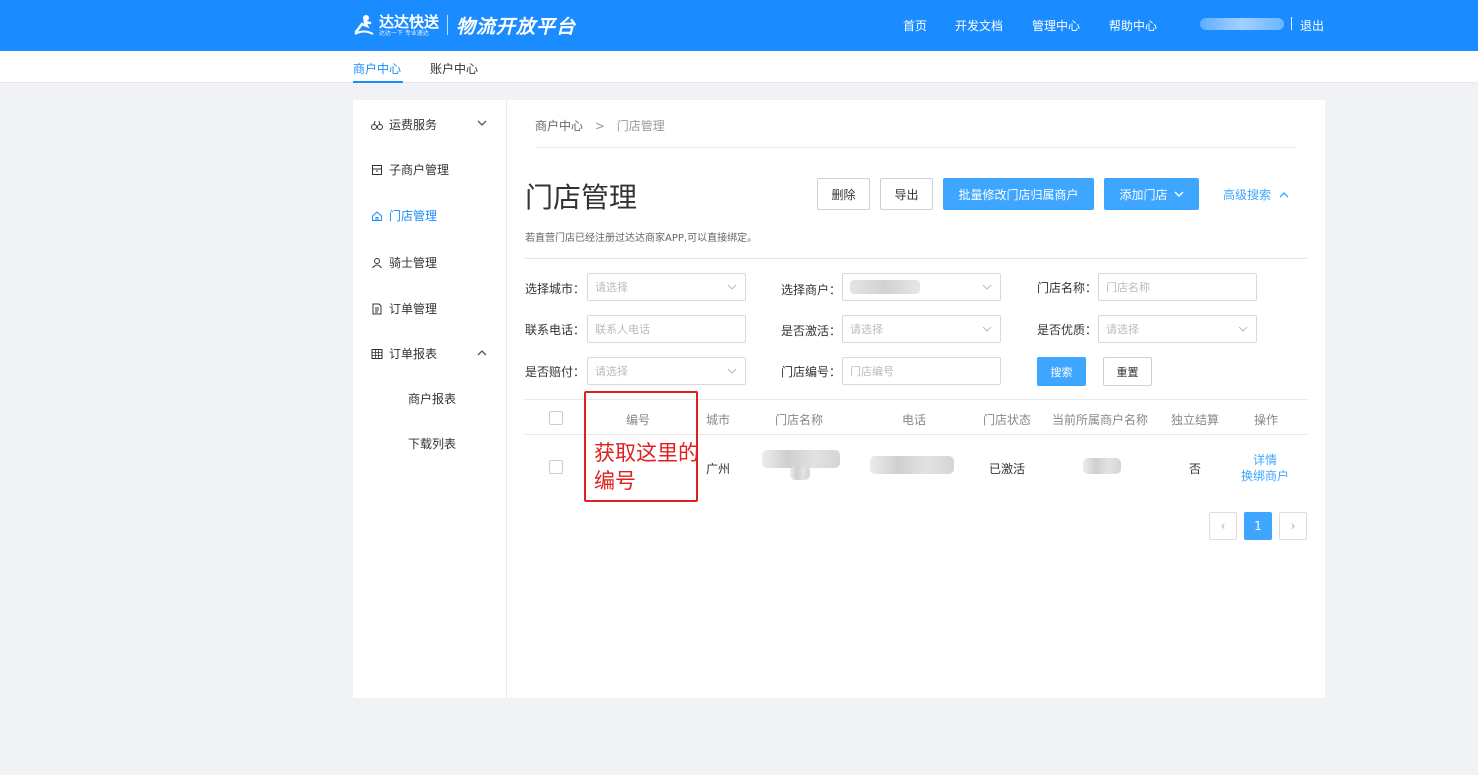  What do you see at coordinates (666, 371) in the screenshot?
I see `compensate-select: 请选择` at bounding box center [666, 371].